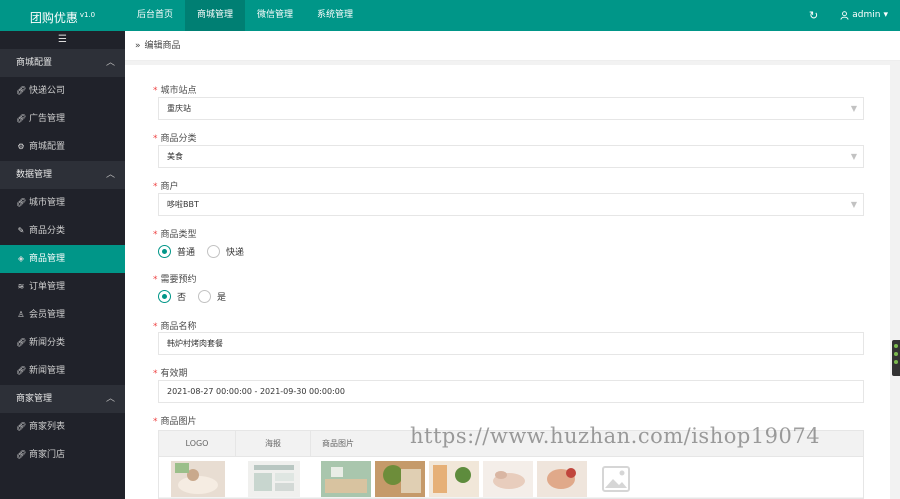 The height and width of the screenshot is (499, 900). I want to click on sidebar-item-label: 新闻分类, so click(47, 343).